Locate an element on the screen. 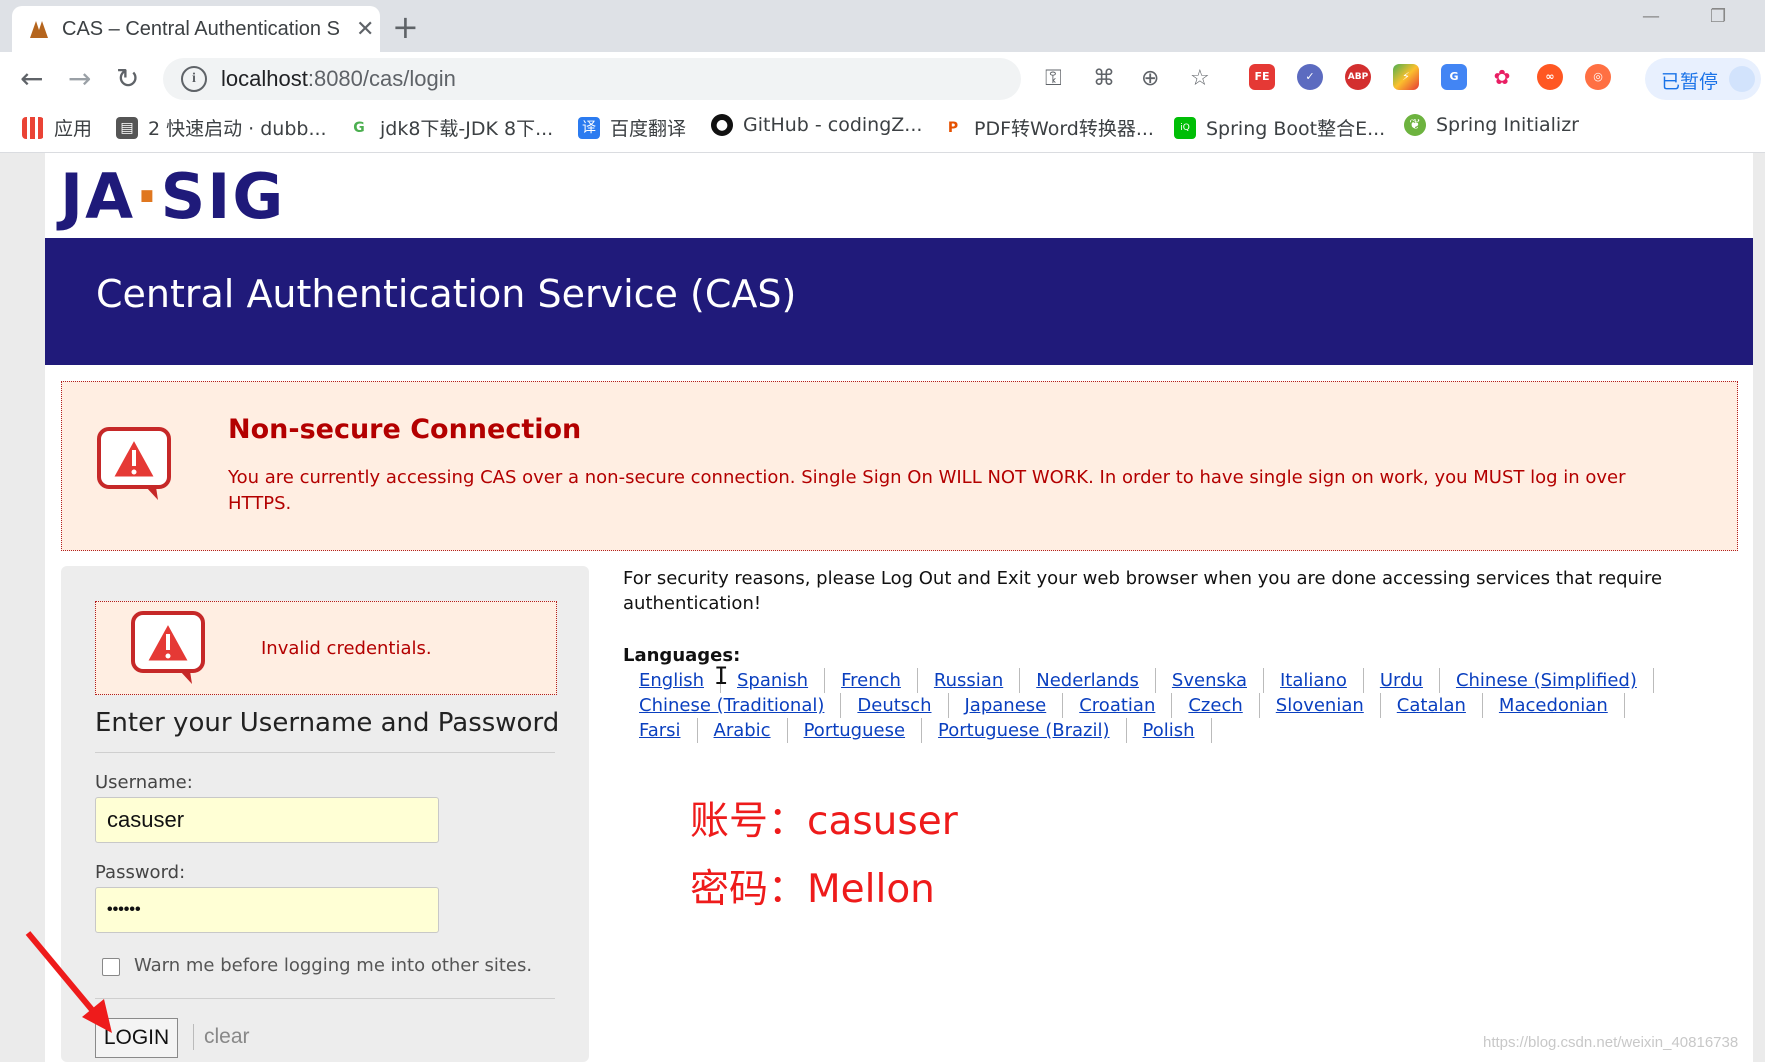 This screenshot has height=1062, width=1765. lang-portuguese: Portuguese is located at coordinates (855, 730).